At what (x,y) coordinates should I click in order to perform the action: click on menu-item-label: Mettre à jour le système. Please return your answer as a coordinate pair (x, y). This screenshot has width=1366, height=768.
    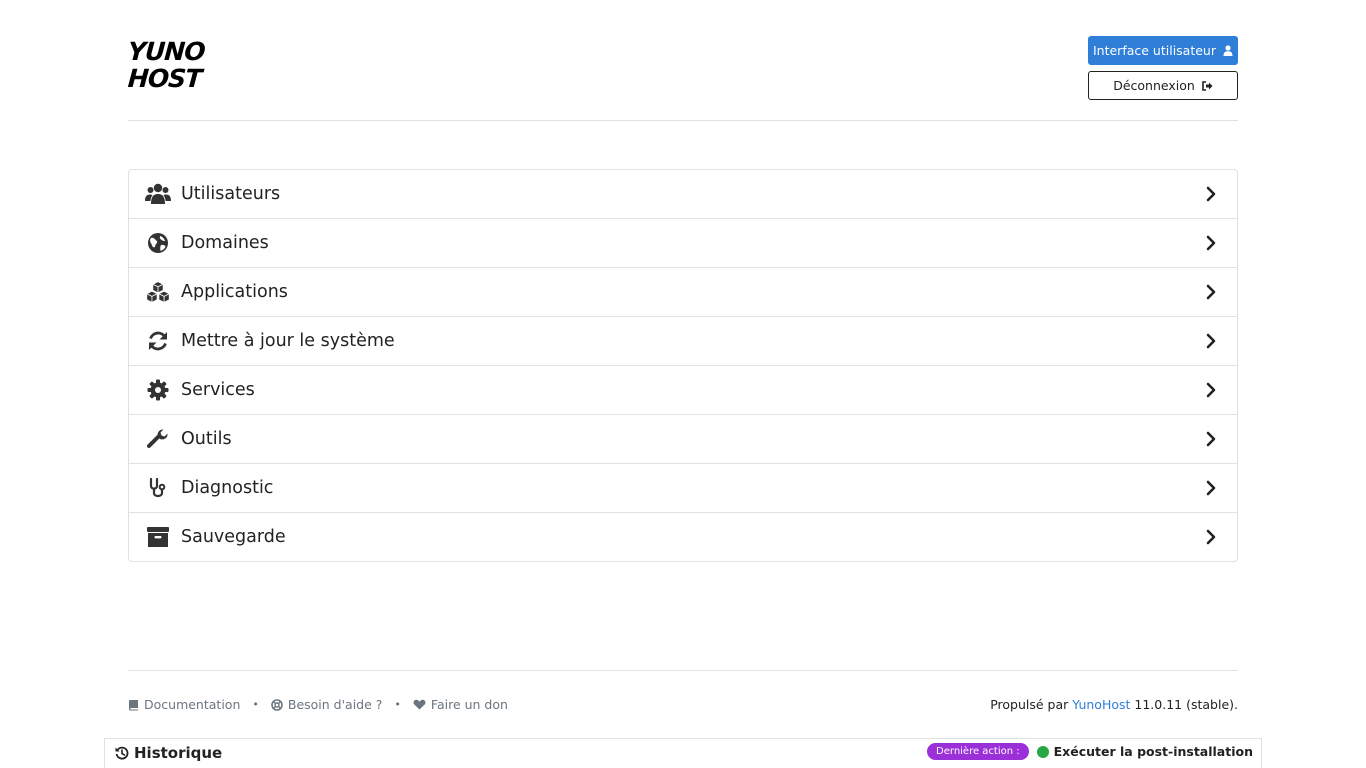
    Looking at the image, I should click on (288, 341).